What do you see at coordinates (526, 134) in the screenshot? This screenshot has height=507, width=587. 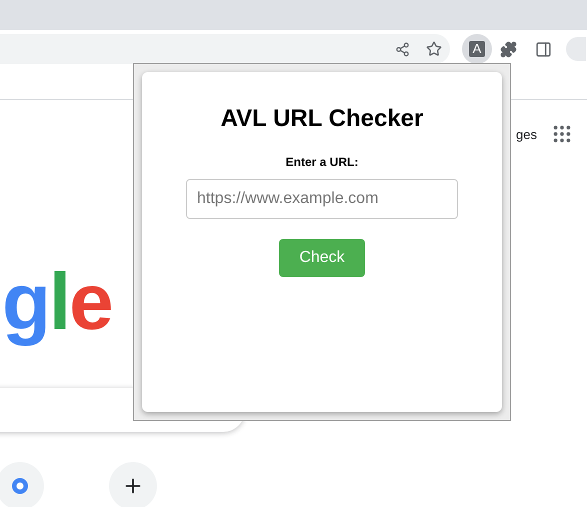 I see `header-link: ges` at bounding box center [526, 134].